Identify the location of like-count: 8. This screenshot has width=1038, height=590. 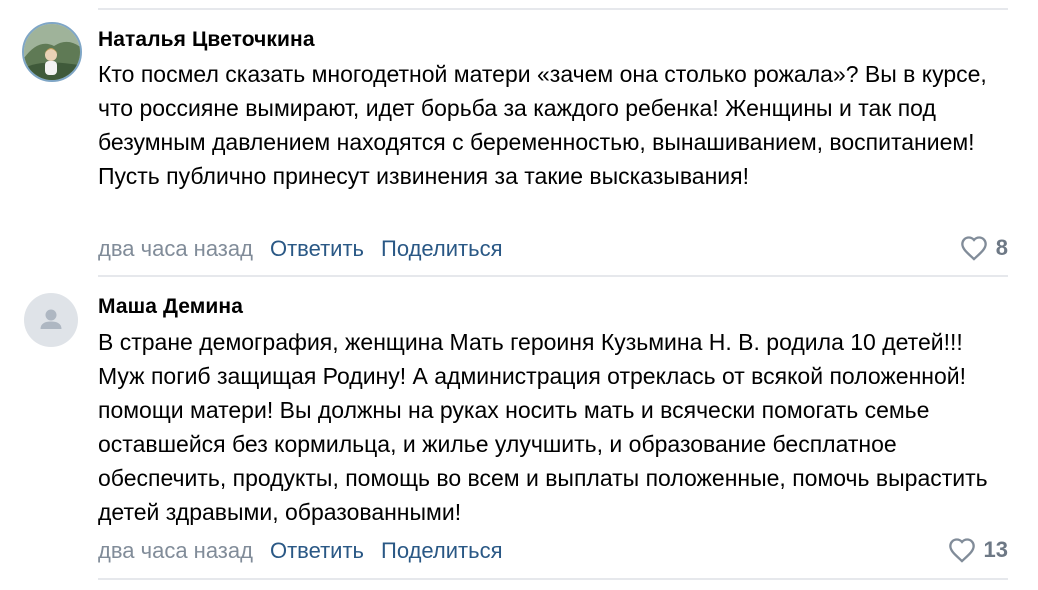
(1001, 247).